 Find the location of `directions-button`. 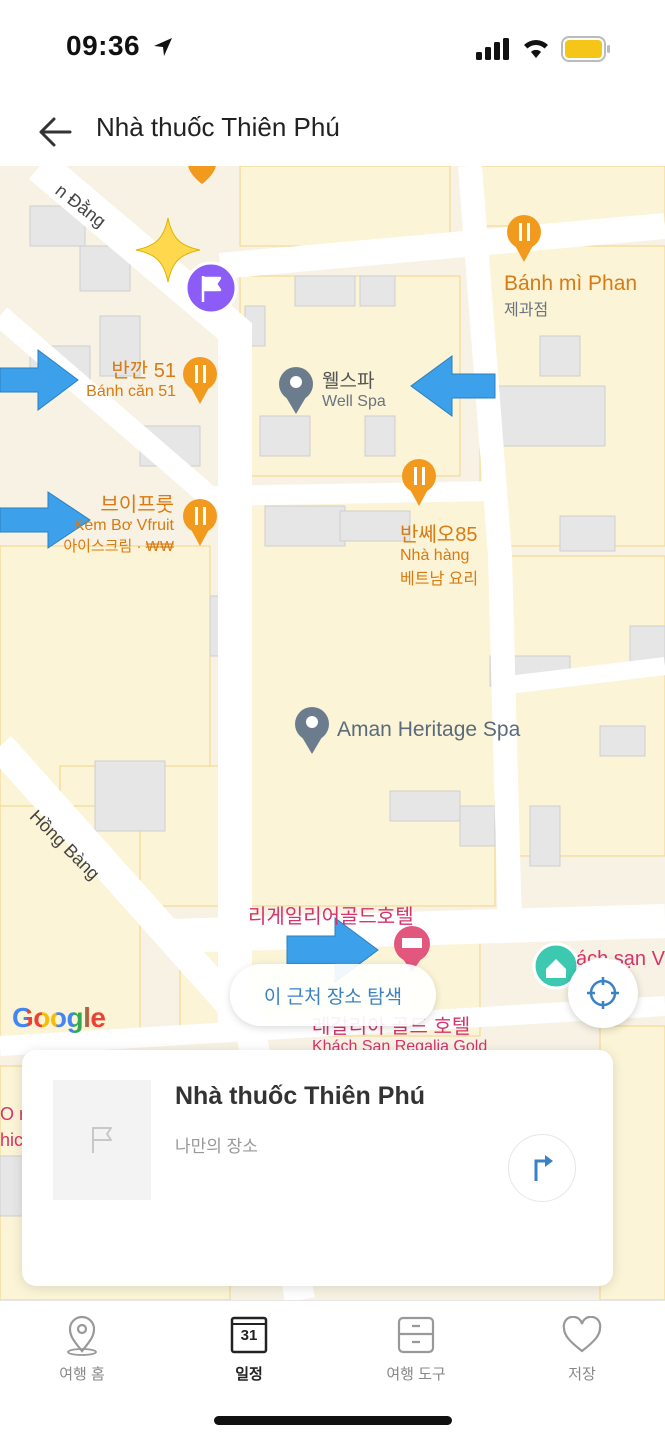

directions-button is located at coordinates (542, 1168).